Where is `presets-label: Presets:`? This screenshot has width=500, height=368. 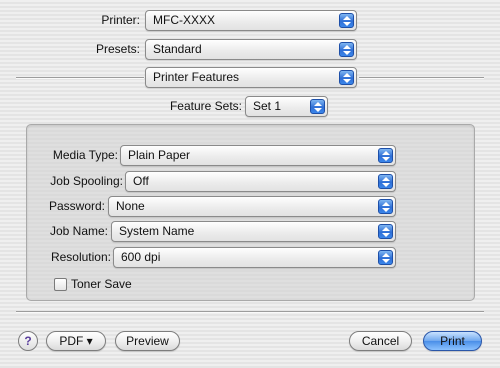 presets-label: Presets: is located at coordinates (117, 49).